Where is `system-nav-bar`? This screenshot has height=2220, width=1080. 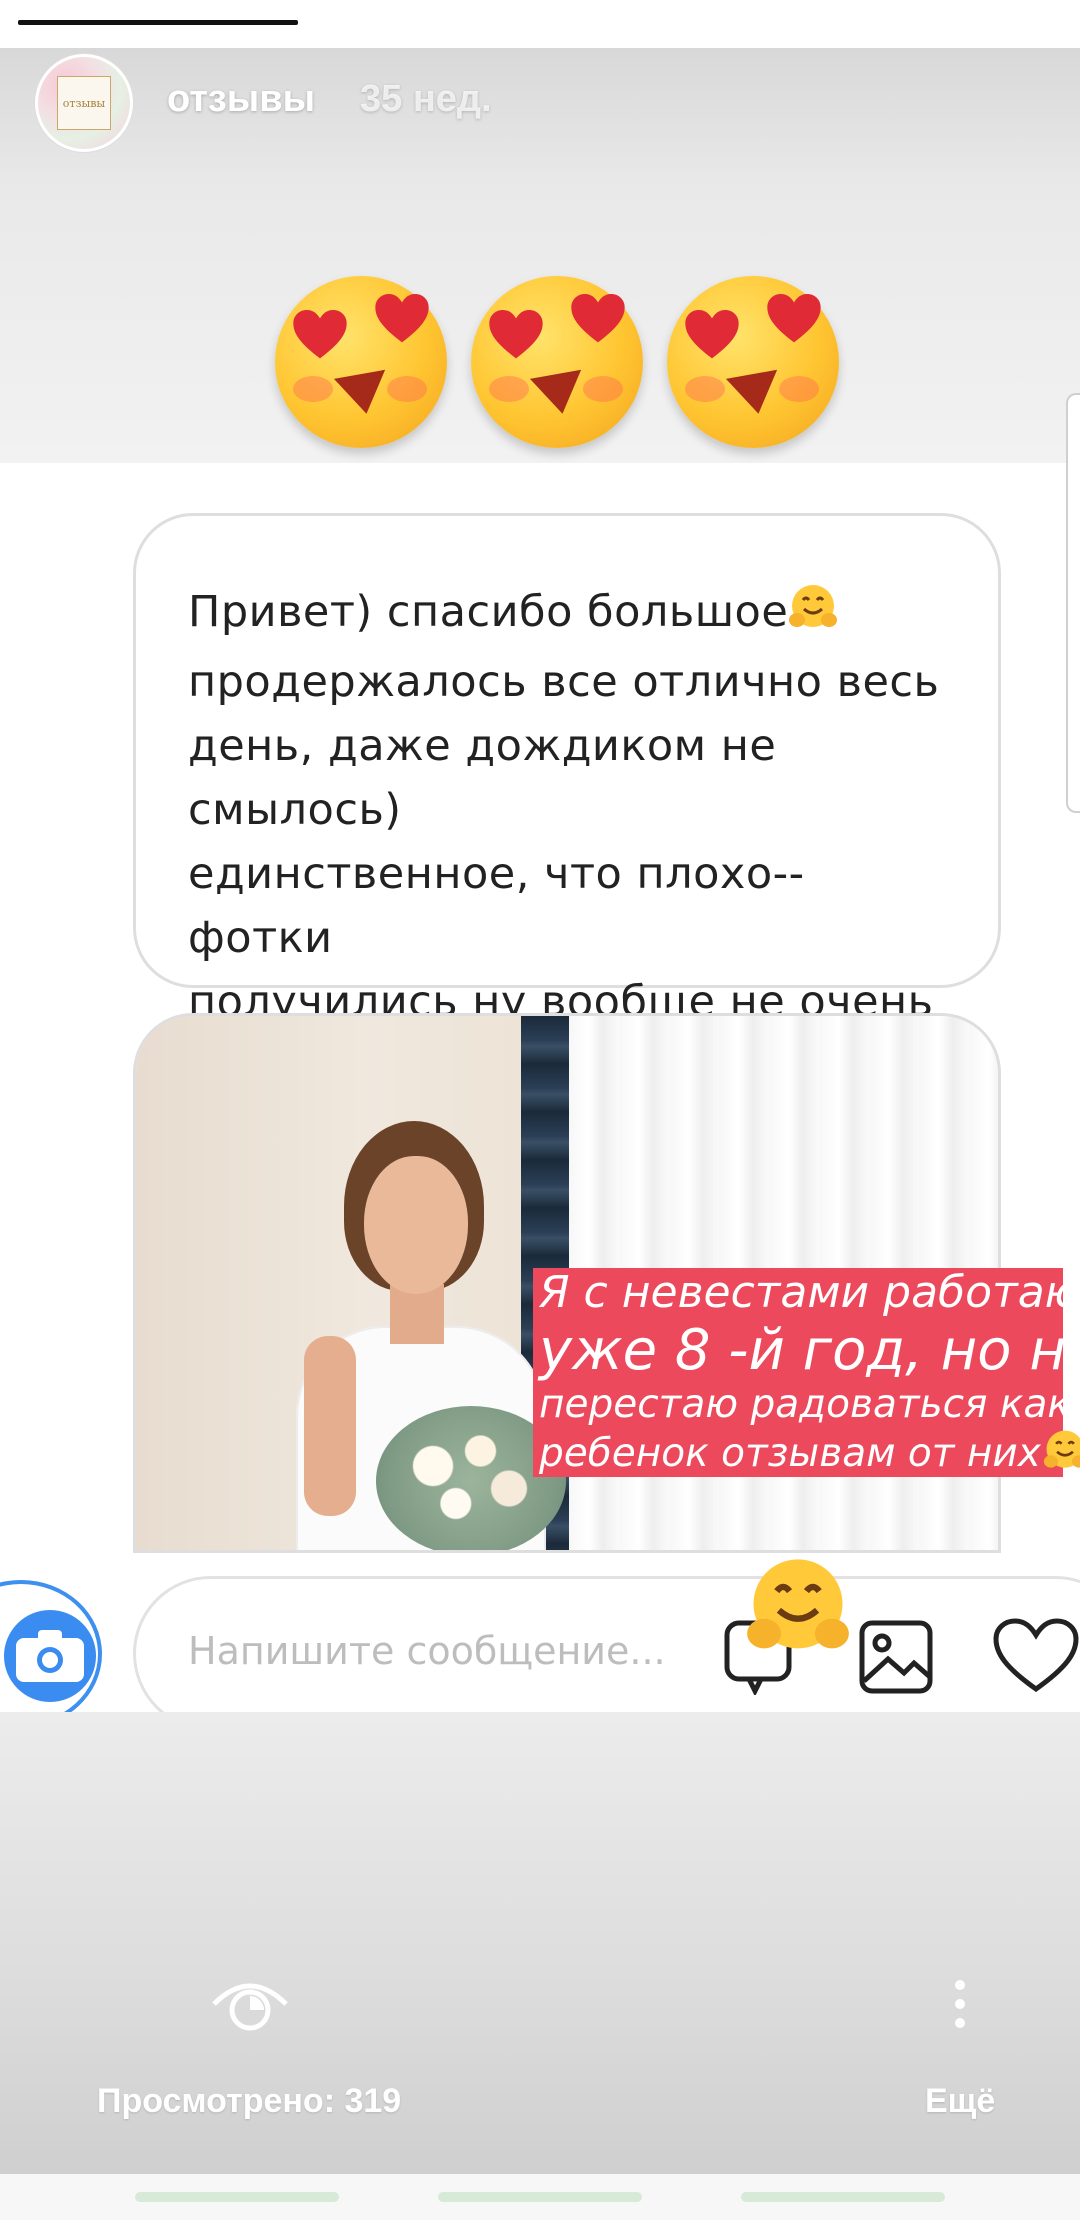 system-nav-bar is located at coordinates (540, 2197).